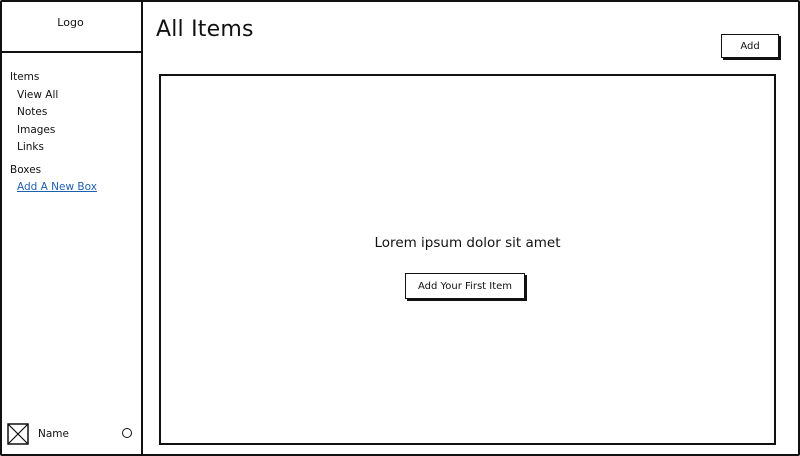 This screenshot has height=456, width=800. I want to click on avatar-placeholder-icon, so click(18, 434).